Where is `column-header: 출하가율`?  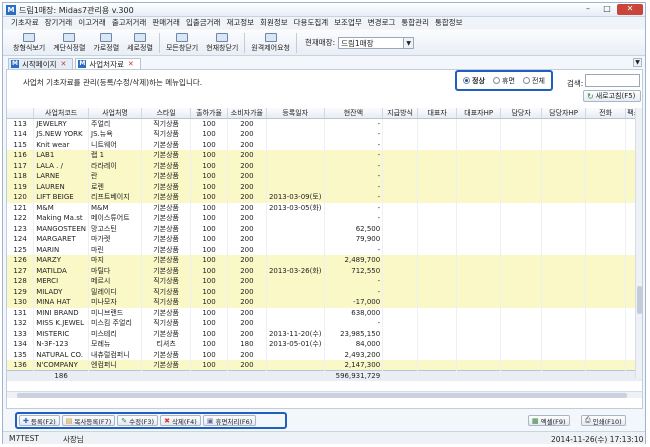 column-header: 출하가율 is located at coordinates (209, 113).